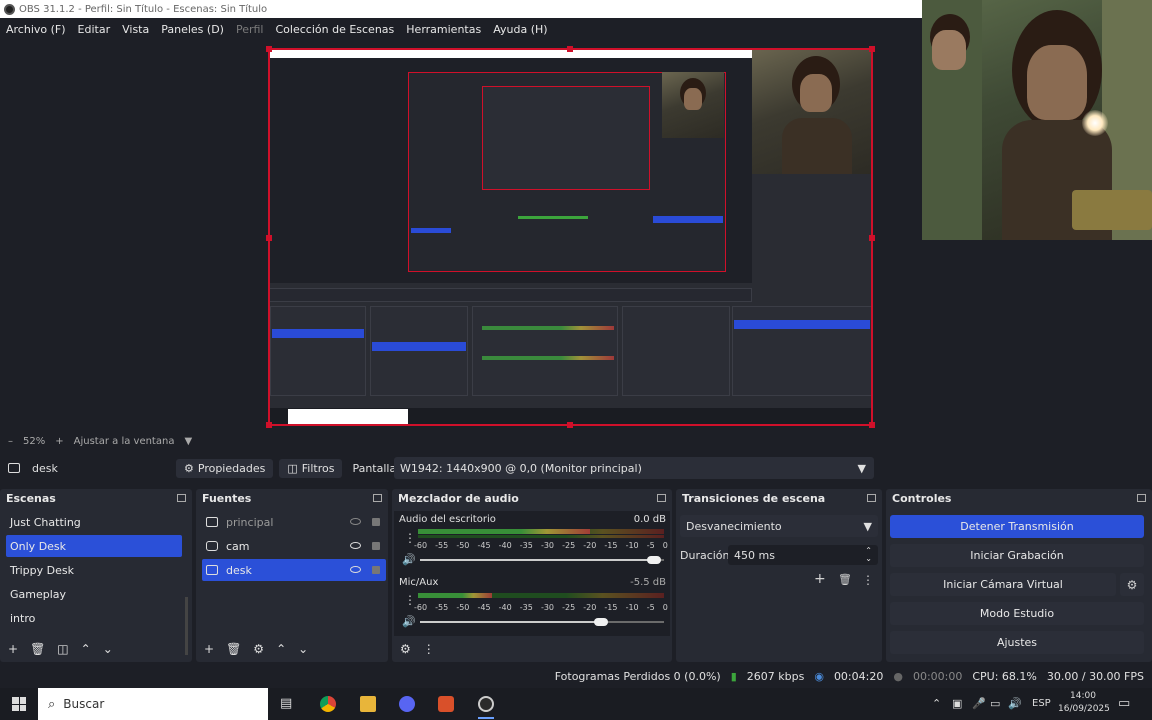 The image size is (1152, 720). What do you see at coordinates (995, 703) in the screenshot?
I see `display-tray-icon: ▭` at bounding box center [995, 703].